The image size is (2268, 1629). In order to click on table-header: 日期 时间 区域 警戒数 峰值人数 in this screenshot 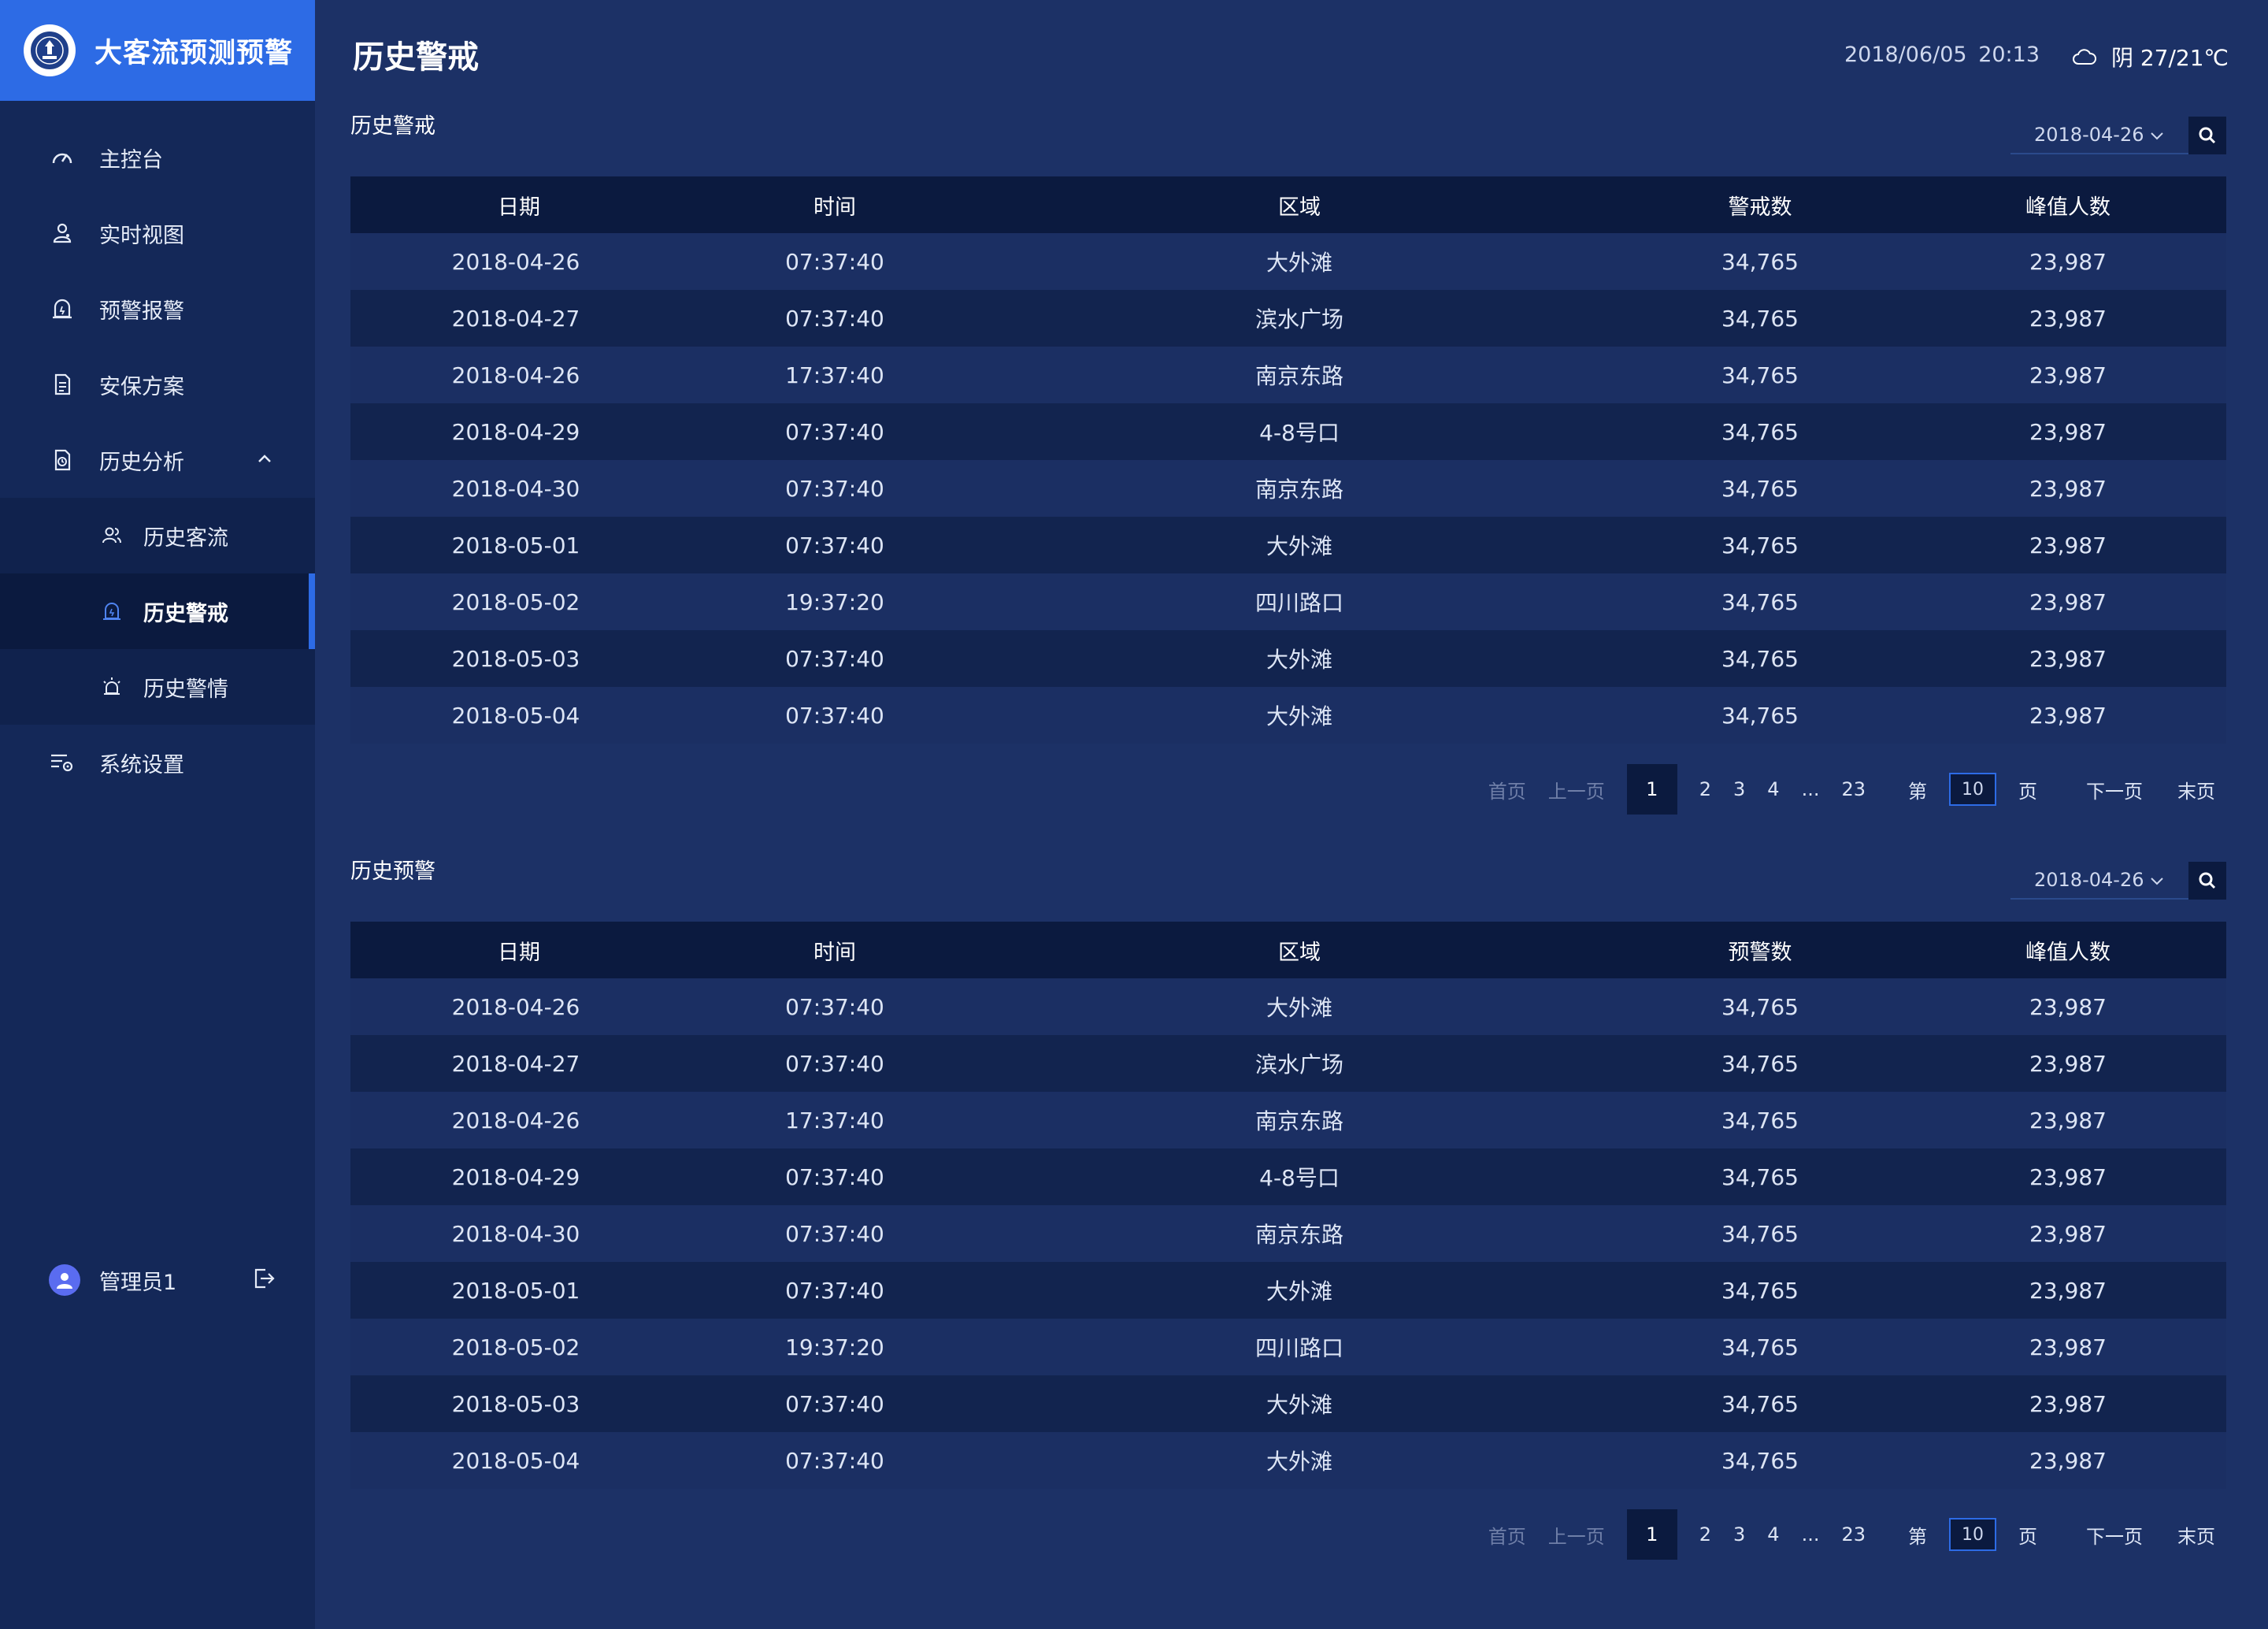, I will do `click(1288, 205)`.